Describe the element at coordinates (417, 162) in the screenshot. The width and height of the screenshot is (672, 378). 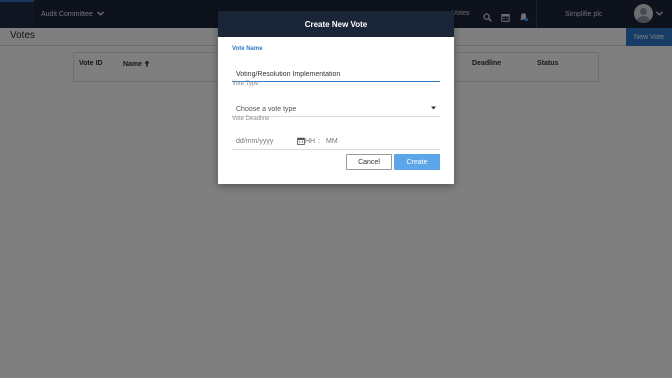
I see `create-button: Create` at that location.